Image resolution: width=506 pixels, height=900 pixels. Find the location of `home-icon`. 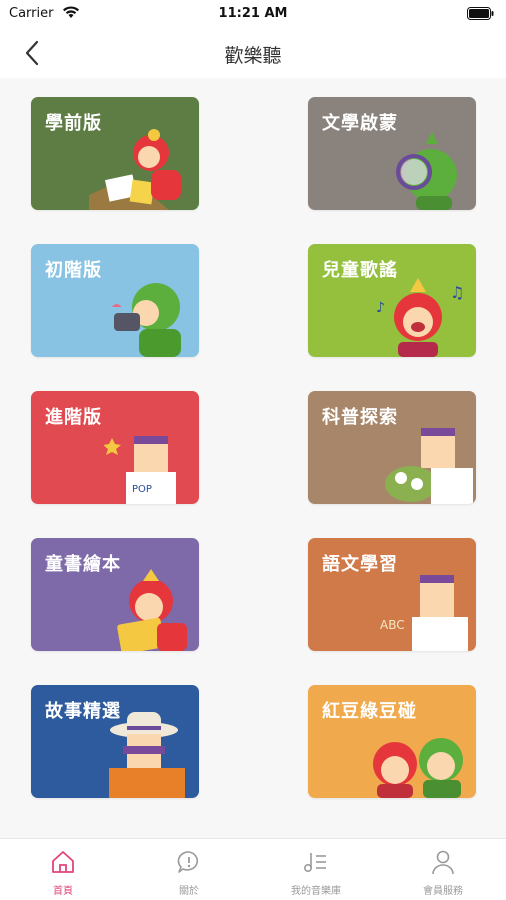

home-icon is located at coordinates (63, 862).